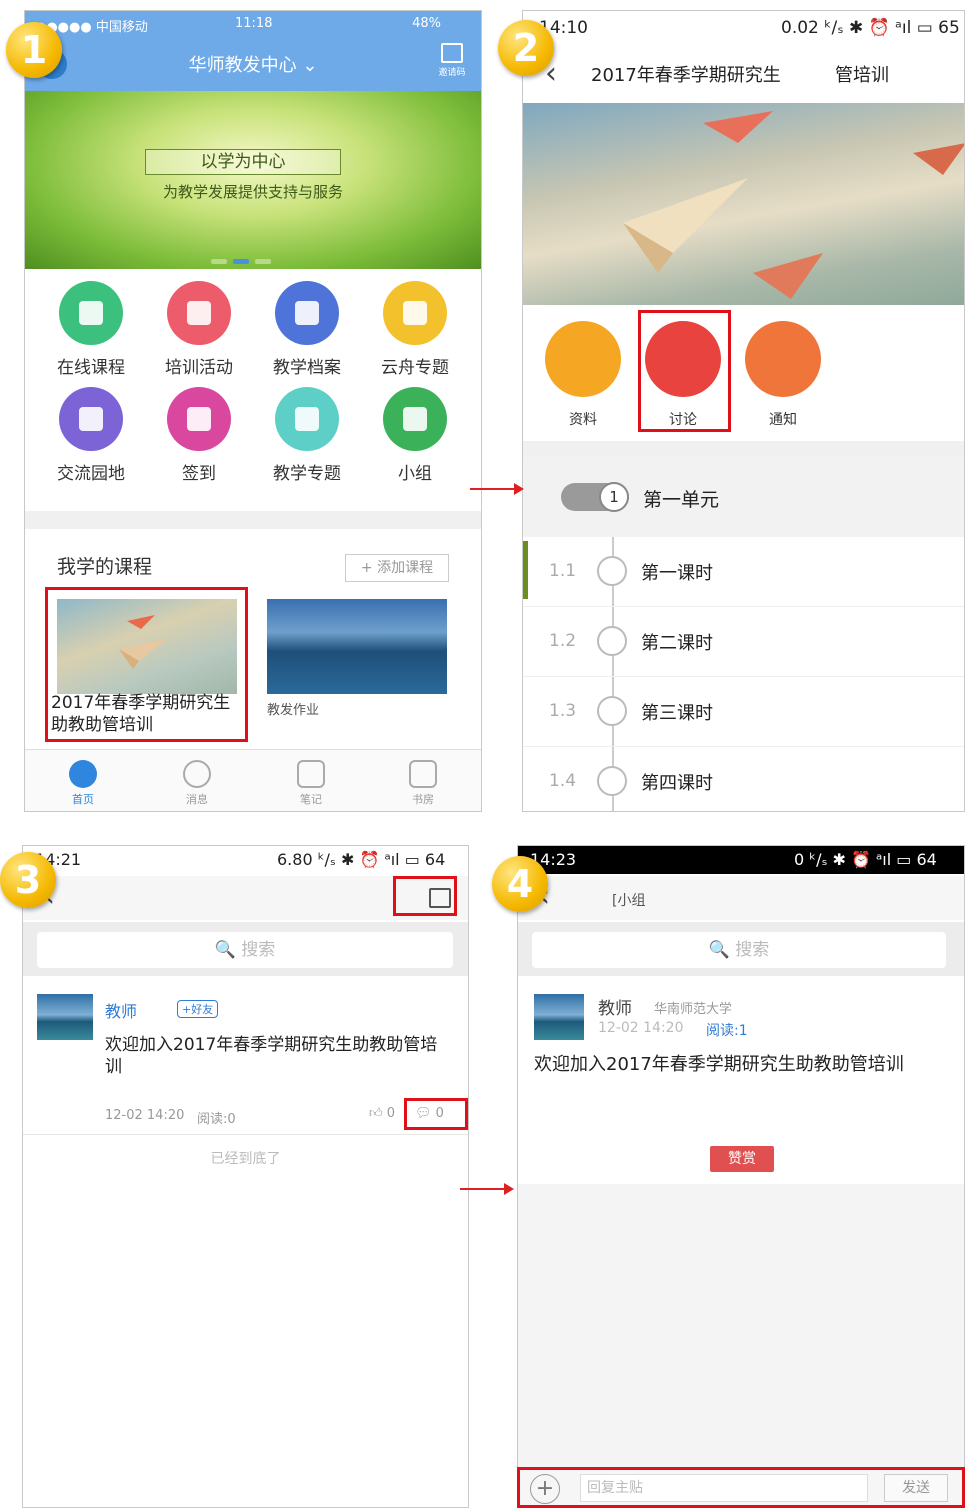 This screenshot has height=1508, width=965. Describe the element at coordinates (245, 1159) in the screenshot. I see `end-of-list: 已经到底了` at that location.